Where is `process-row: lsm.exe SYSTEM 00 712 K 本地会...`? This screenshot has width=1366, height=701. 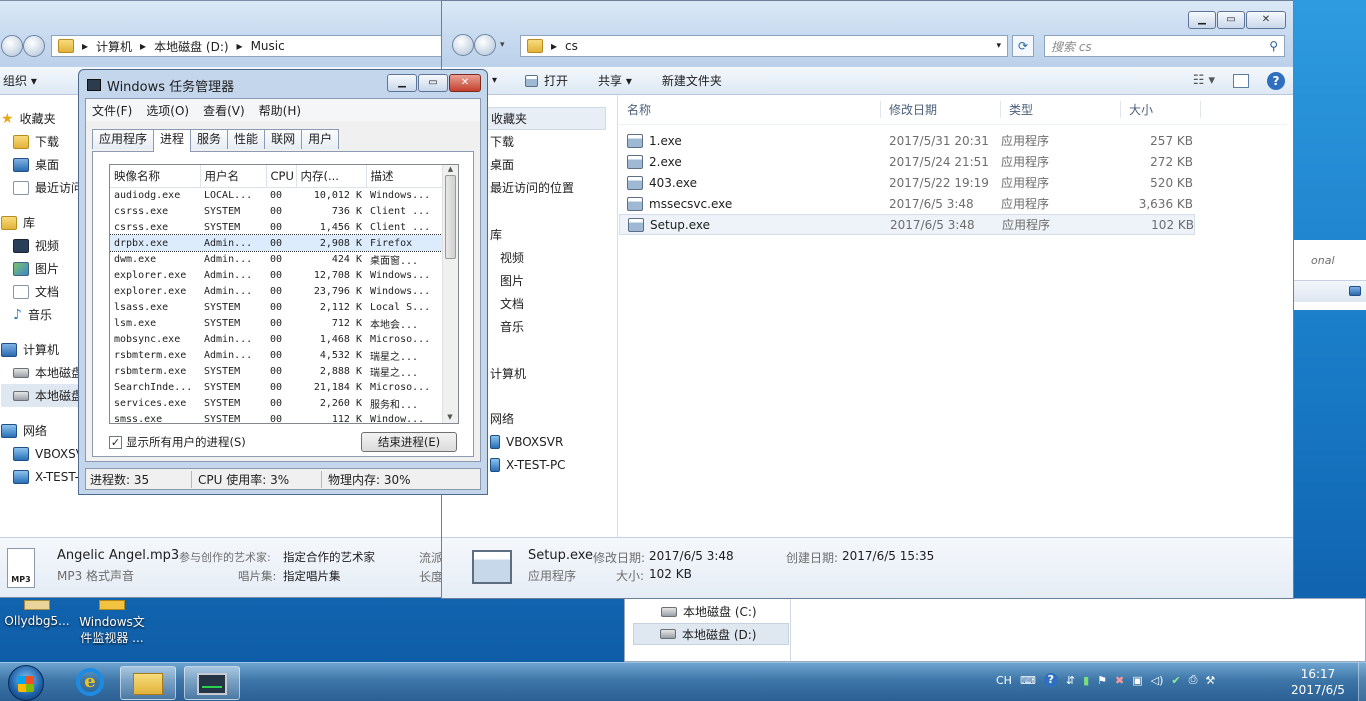 process-row: lsm.exe SYSTEM 00 712 K 本地会... is located at coordinates (277, 323).